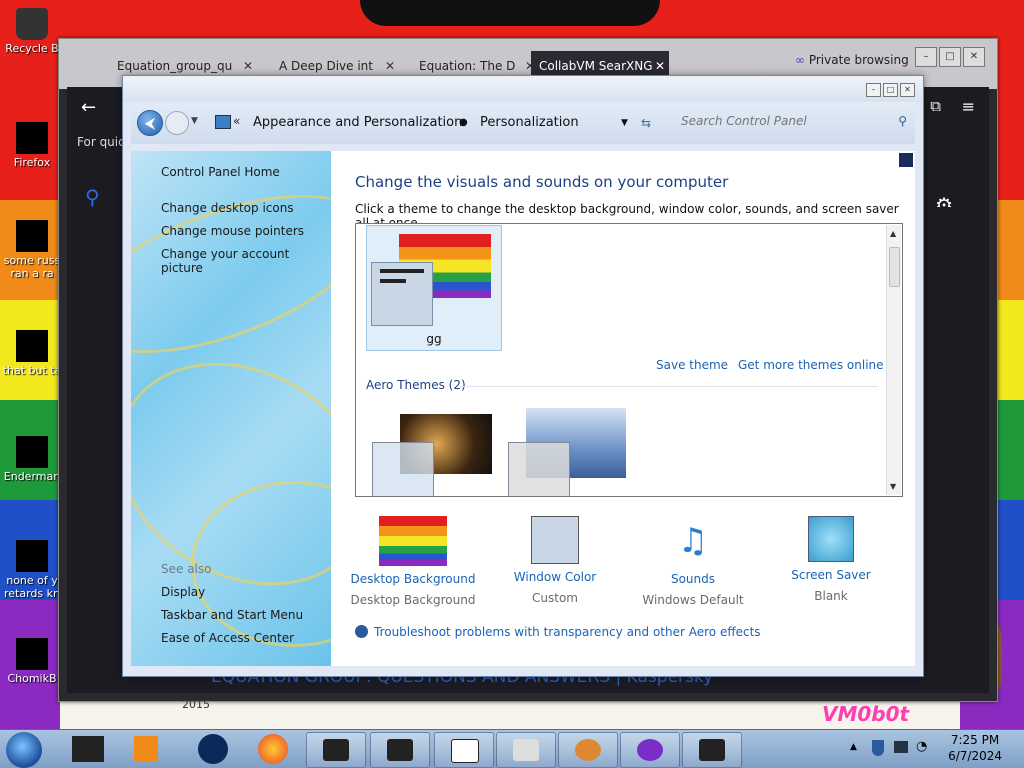 This screenshot has height=768, width=1024. What do you see at coordinates (416, 385) in the screenshot?
I see `aero-themes-header: Aero Themes (2)` at bounding box center [416, 385].